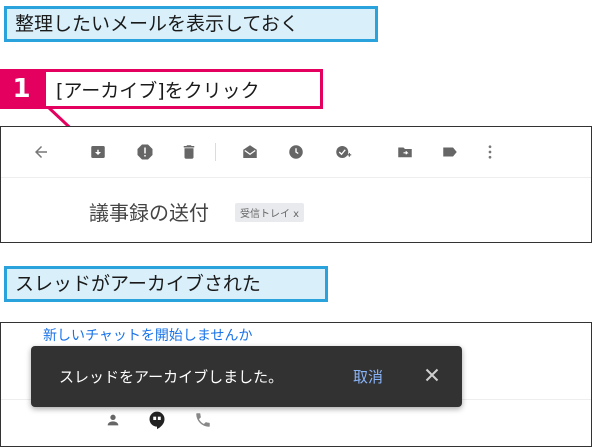 The height and width of the screenshot is (447, 600). What do you see at coordinates (368, 376) in the screenshot?
I see `undo-button: 取消` at bounding box center [368, 376].